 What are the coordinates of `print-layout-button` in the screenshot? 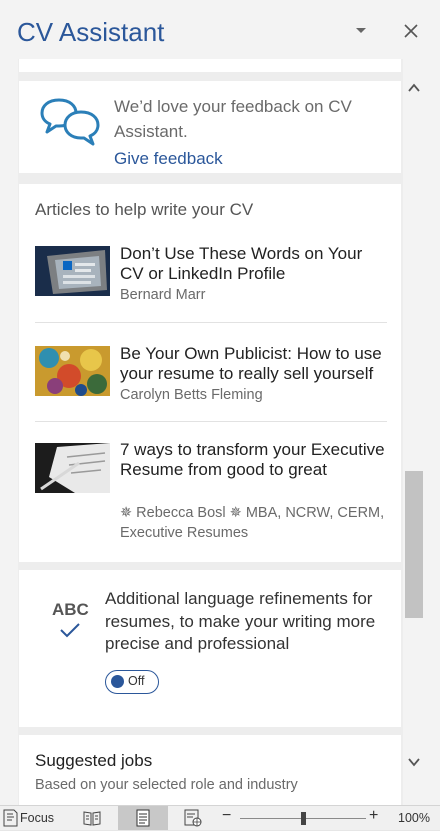 It's located at (143, 818).